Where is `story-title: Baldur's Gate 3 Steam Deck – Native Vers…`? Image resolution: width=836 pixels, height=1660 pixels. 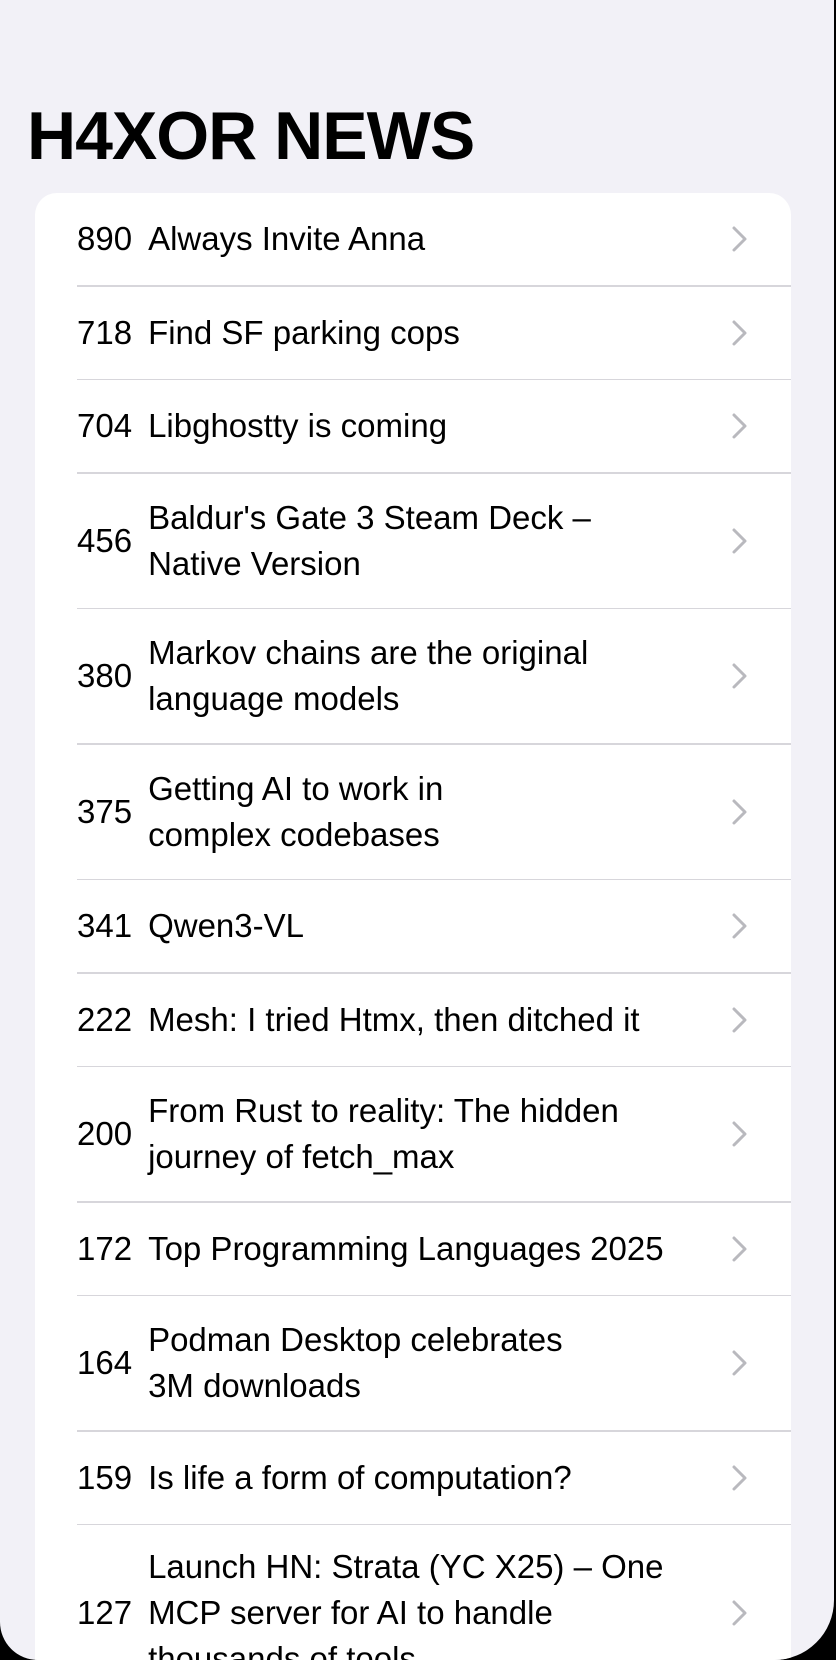 story-title: Baldur's Gate 3 Steam Deck – Native Vers… is located at coordinates (369, 540).